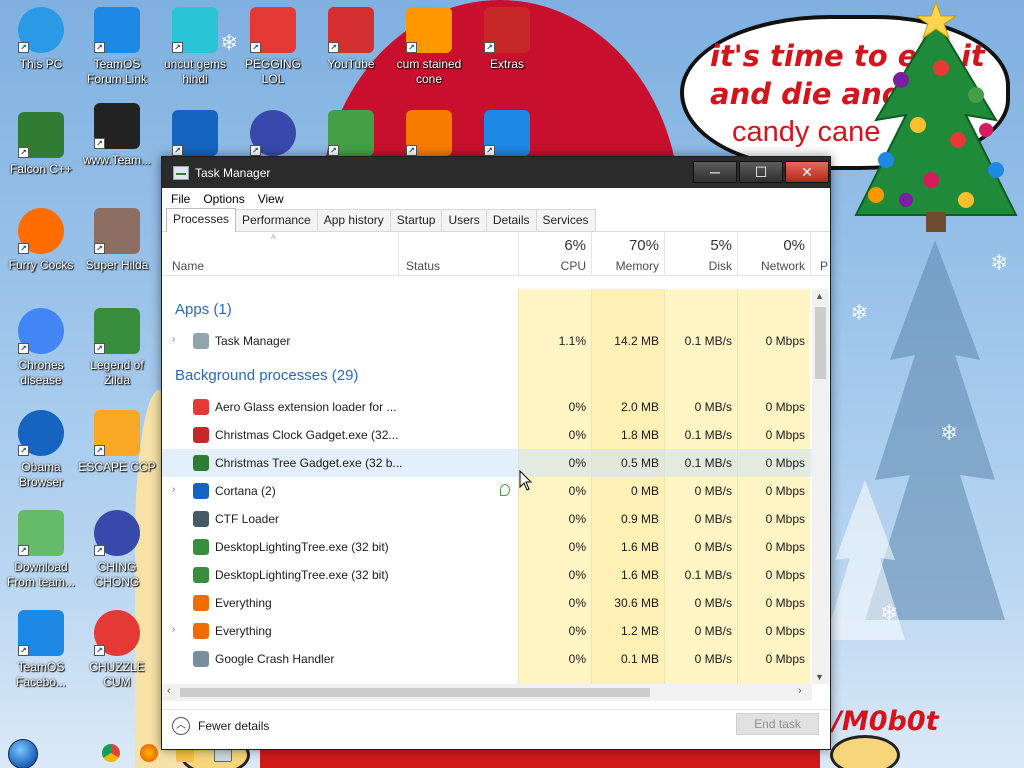 Image resolution: width=1024 pixels, height=768 pixels. What do you see at coordinates (464, 220) in the screenshot?
I see `tab-users: Users` at bounding box center [464, 220].